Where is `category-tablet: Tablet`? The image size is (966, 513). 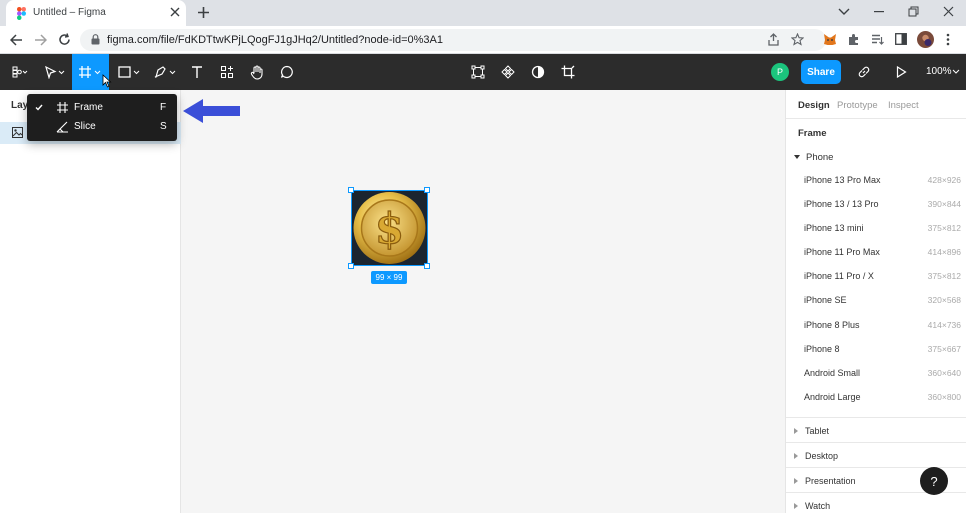
category-tablet: Tablet is located at coordinates (876, 429).